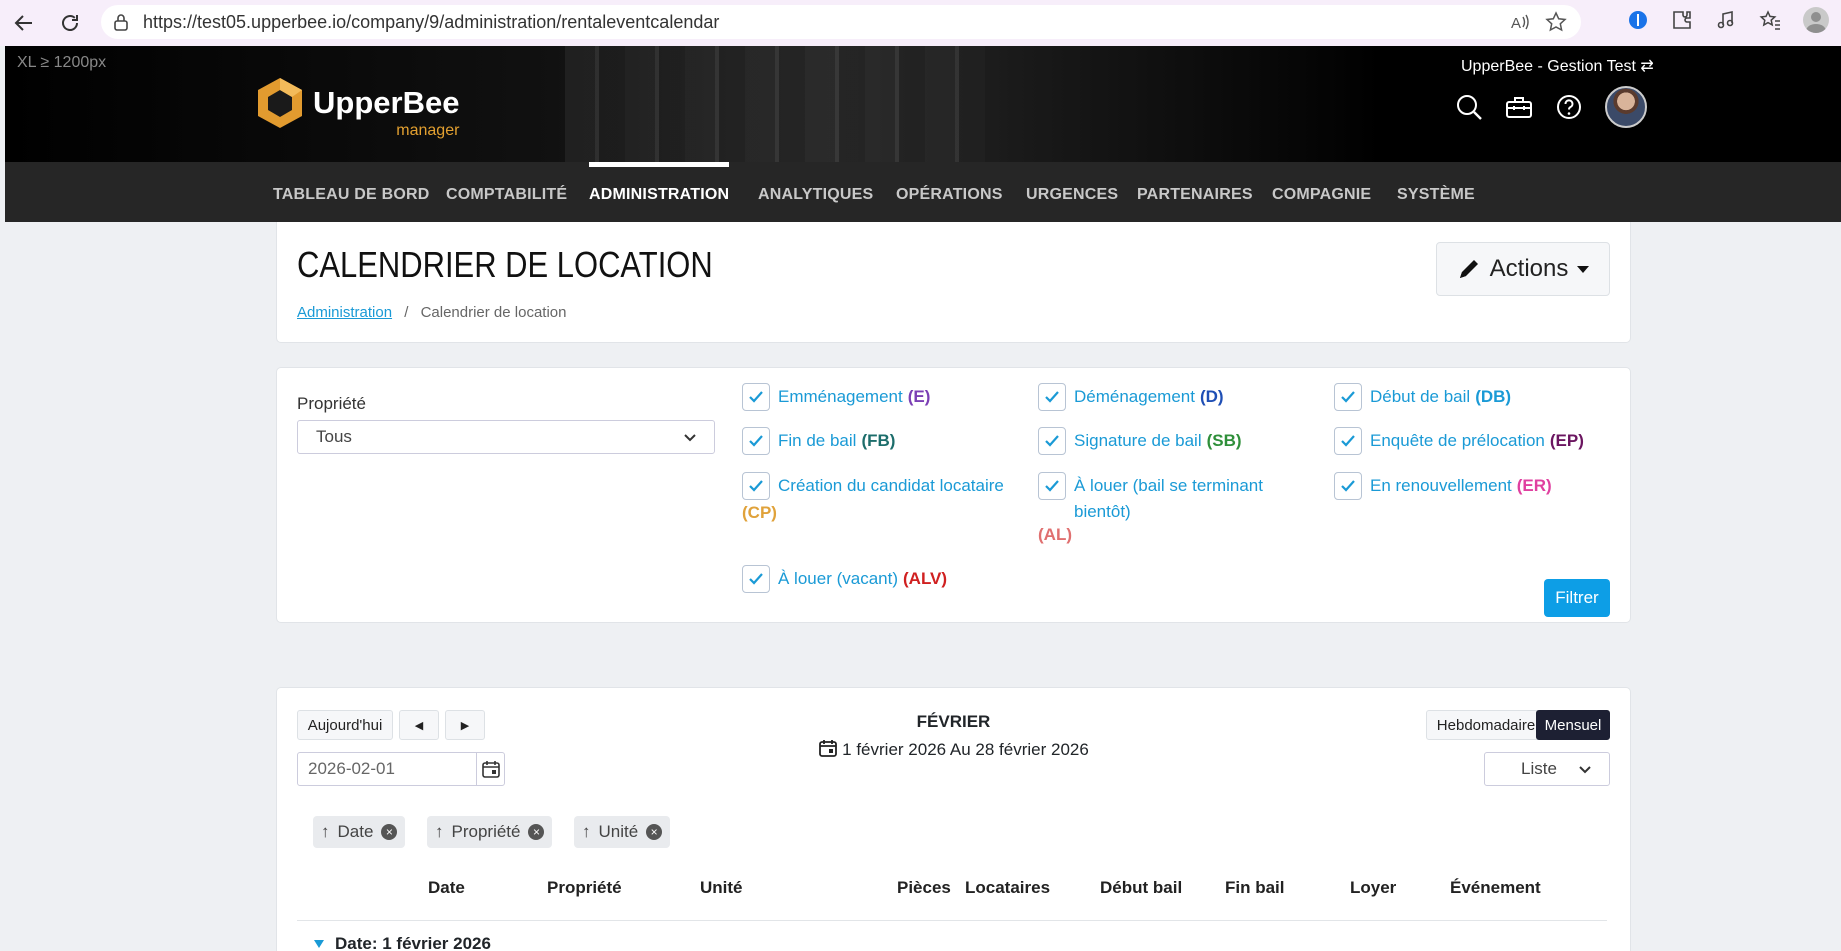 Image resolution: width=1841 pixels, height=951 pixels. I want to click on date-picker-input: 2026-02-01, so click(401, 769).